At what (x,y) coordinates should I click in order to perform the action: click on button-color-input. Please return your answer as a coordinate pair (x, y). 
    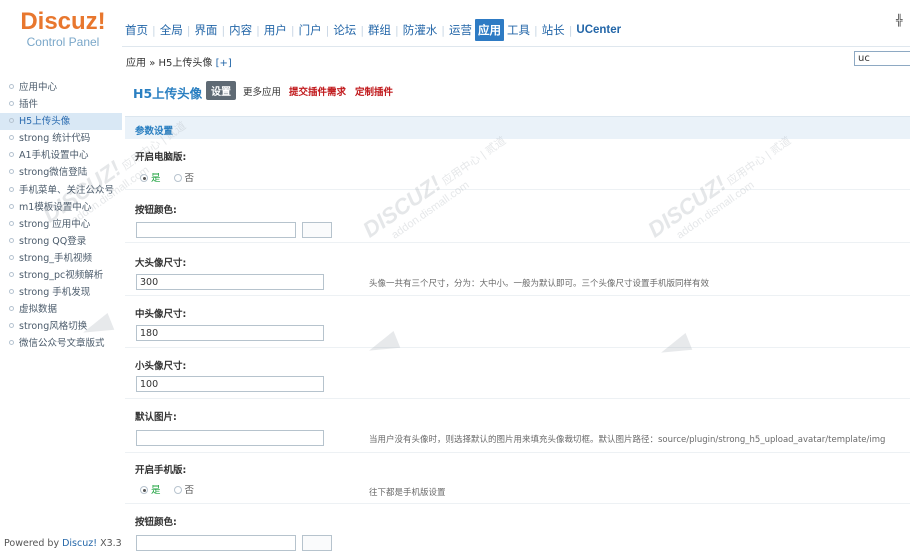
    Looking at the image, I should click on (216, 230).